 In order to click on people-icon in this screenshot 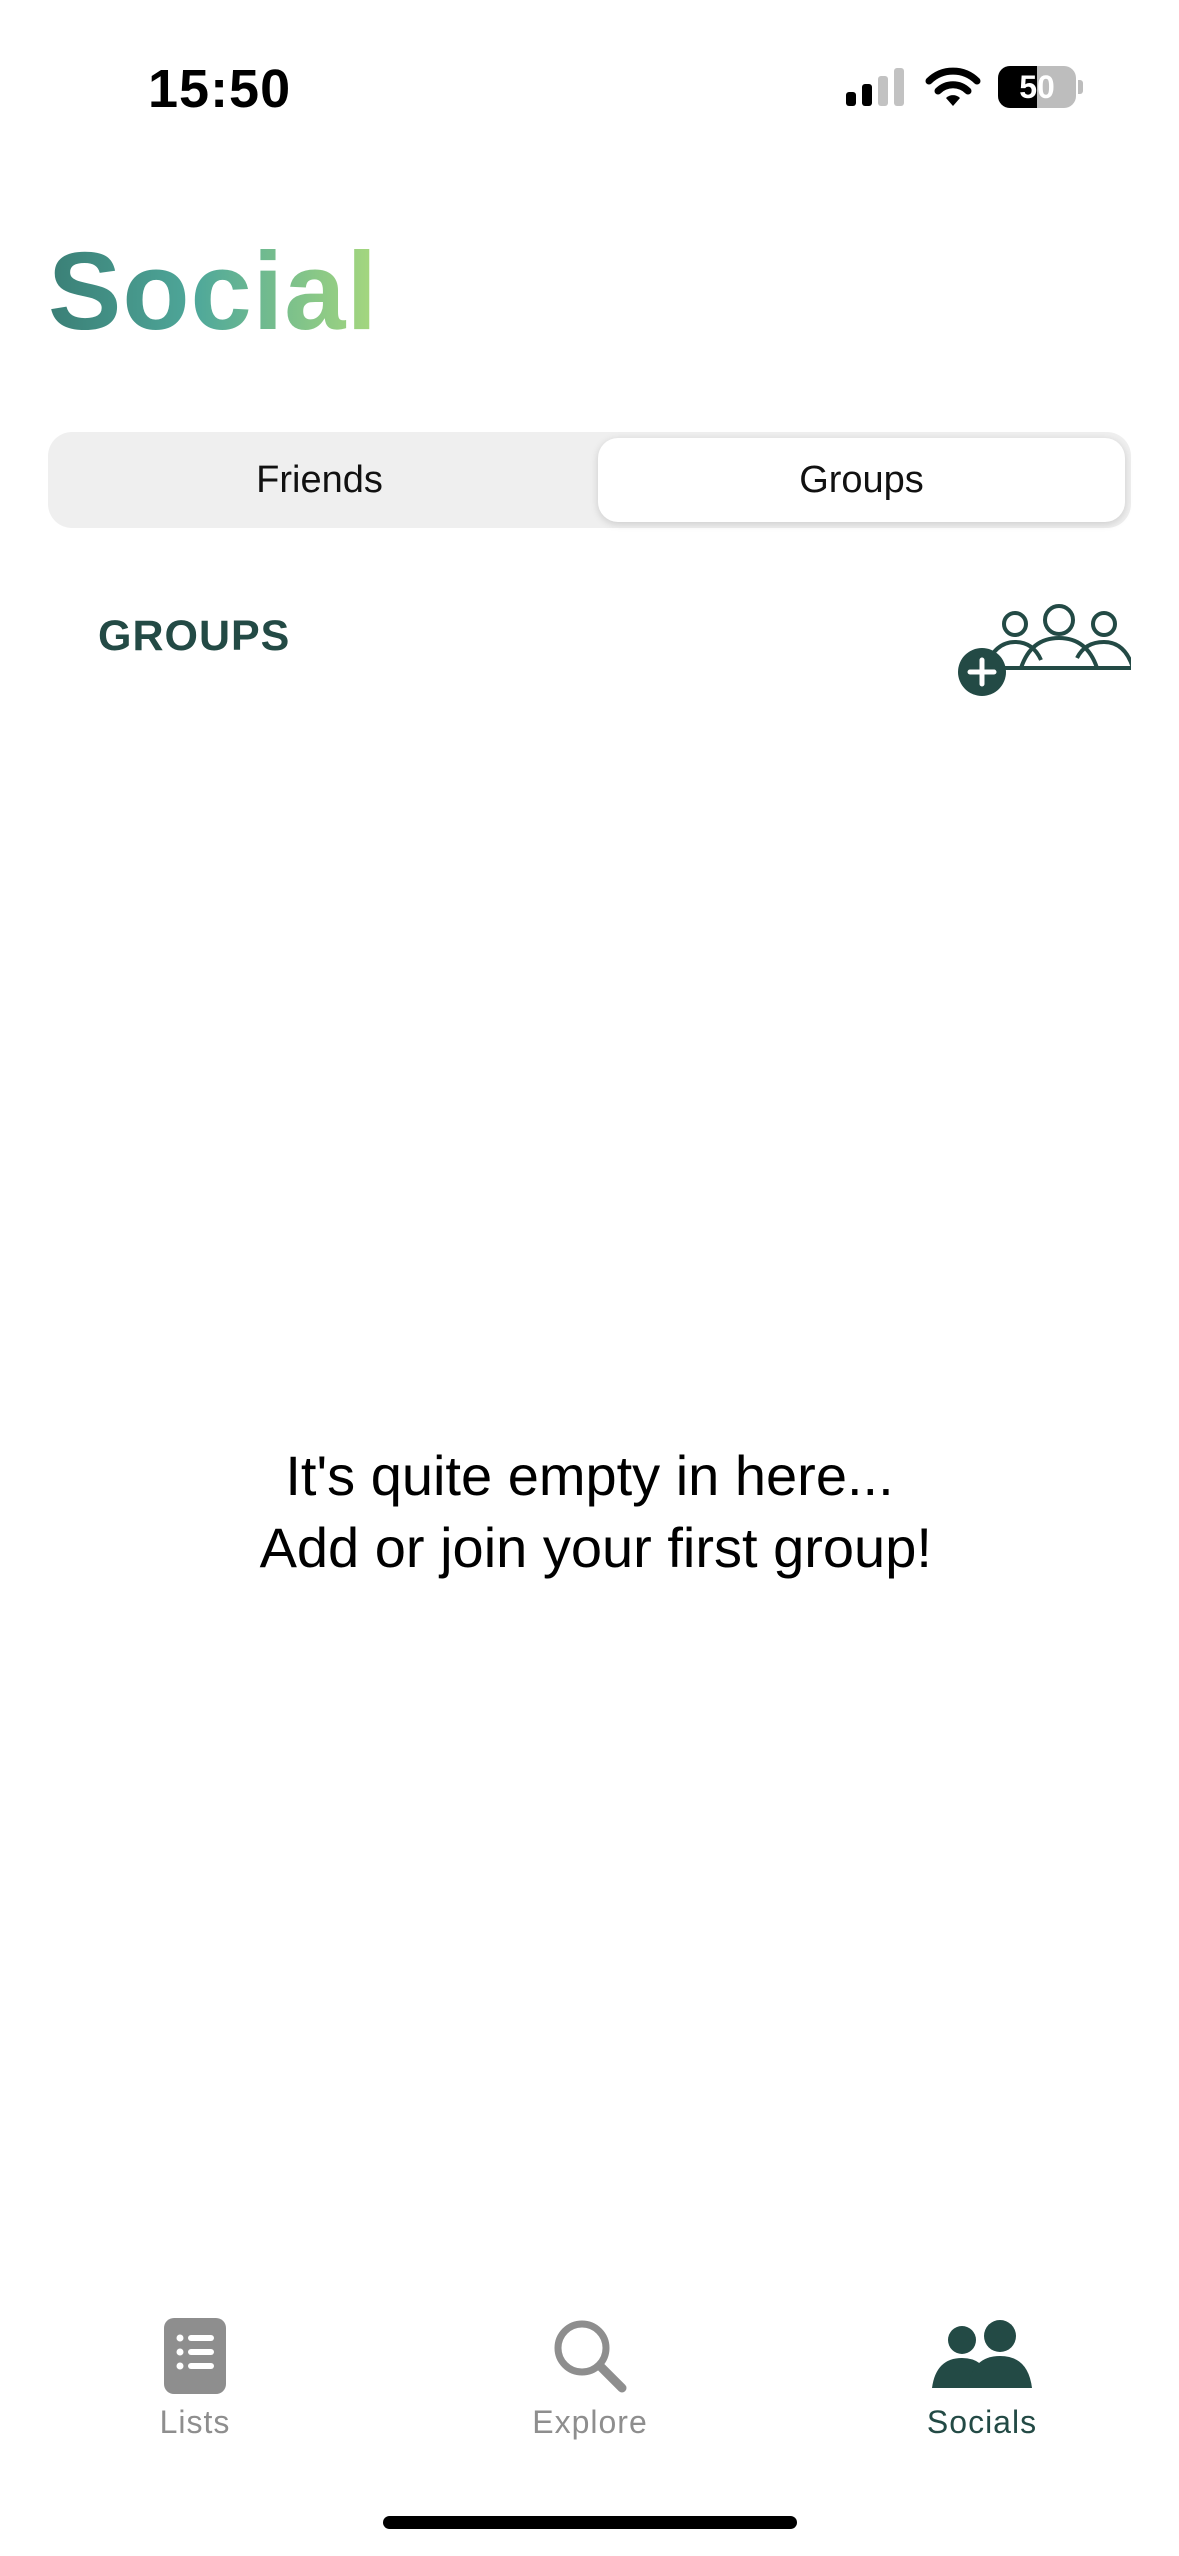, I will do `click(982, 2354)`.